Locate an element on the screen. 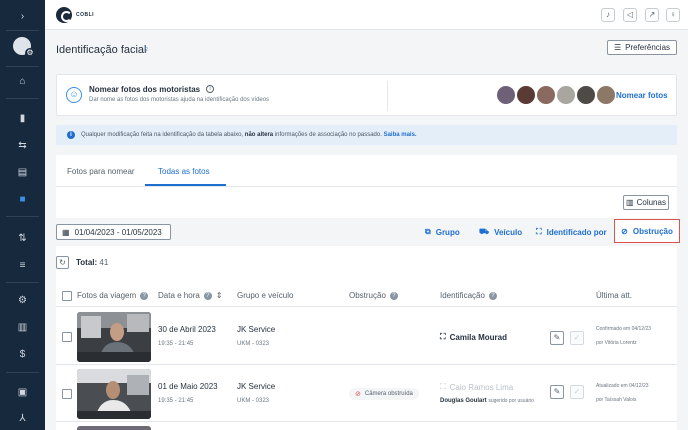 This screenshot has height=430, width=688. total-label: Total: is located at coordinates (87, 262).